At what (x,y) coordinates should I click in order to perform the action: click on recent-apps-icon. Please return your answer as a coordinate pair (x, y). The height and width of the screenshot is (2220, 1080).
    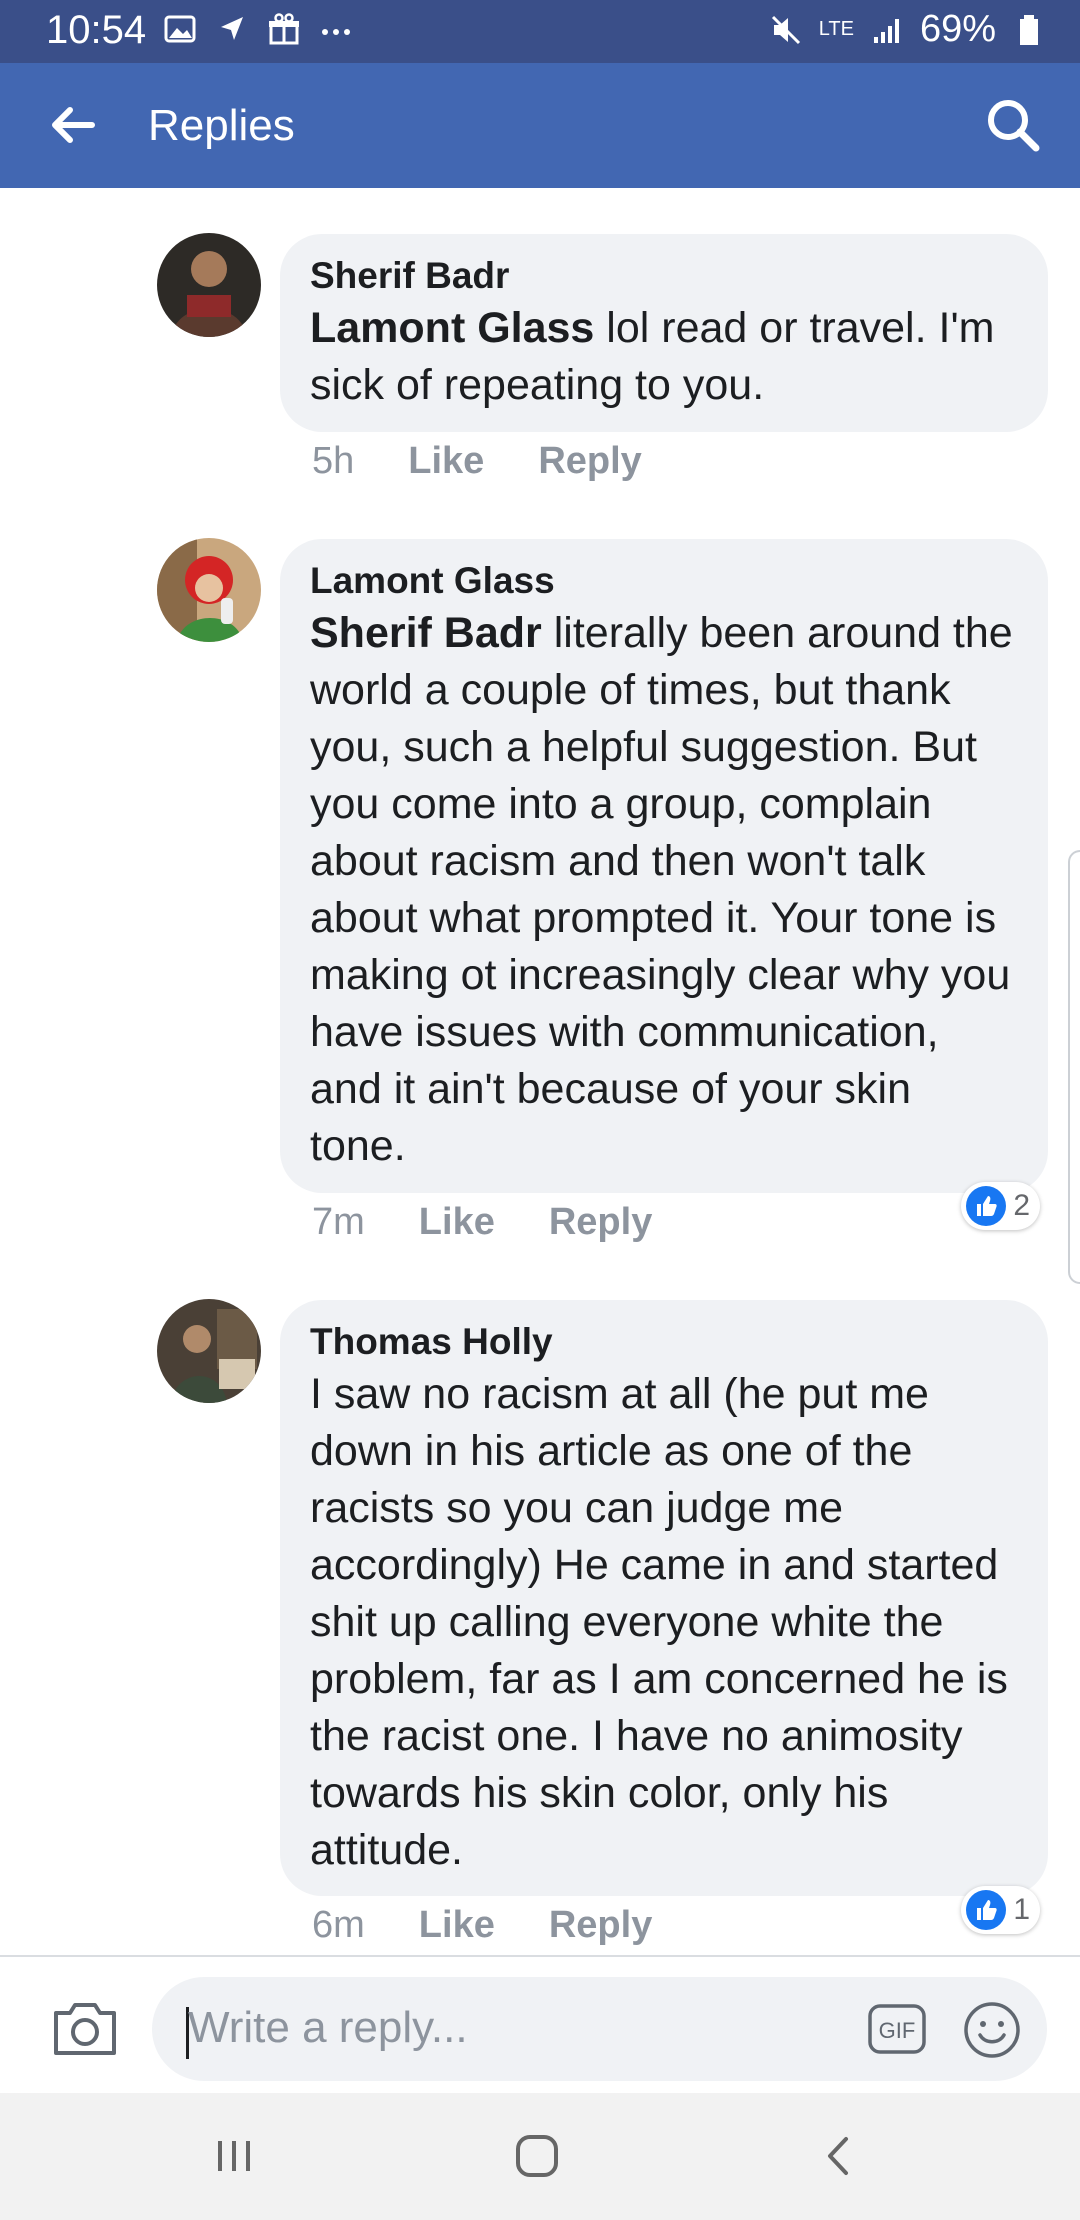
    Looking at the image, I should click on (234, 2156).